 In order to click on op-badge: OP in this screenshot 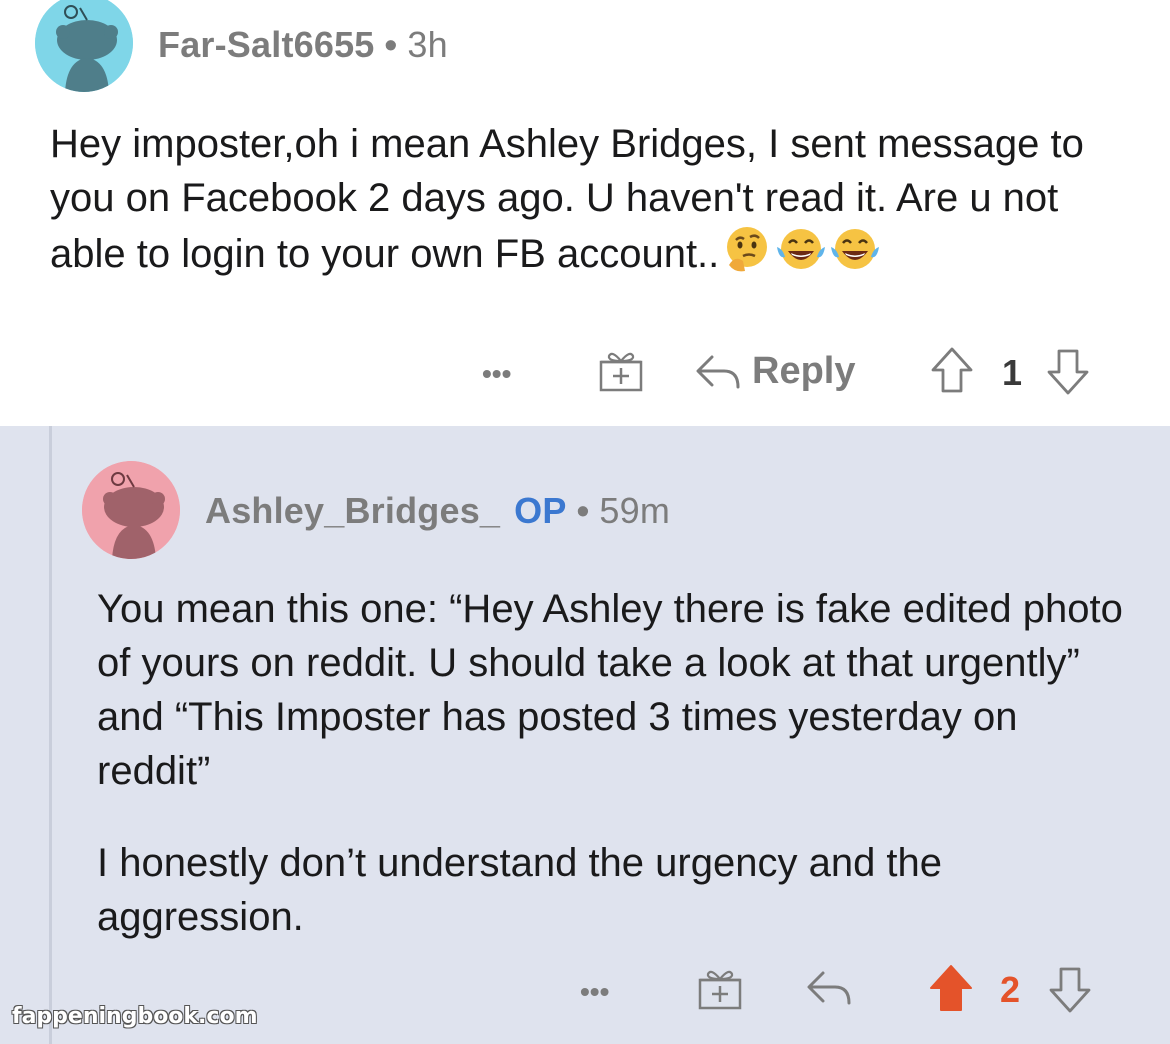, I will do `click(540, 510)`.